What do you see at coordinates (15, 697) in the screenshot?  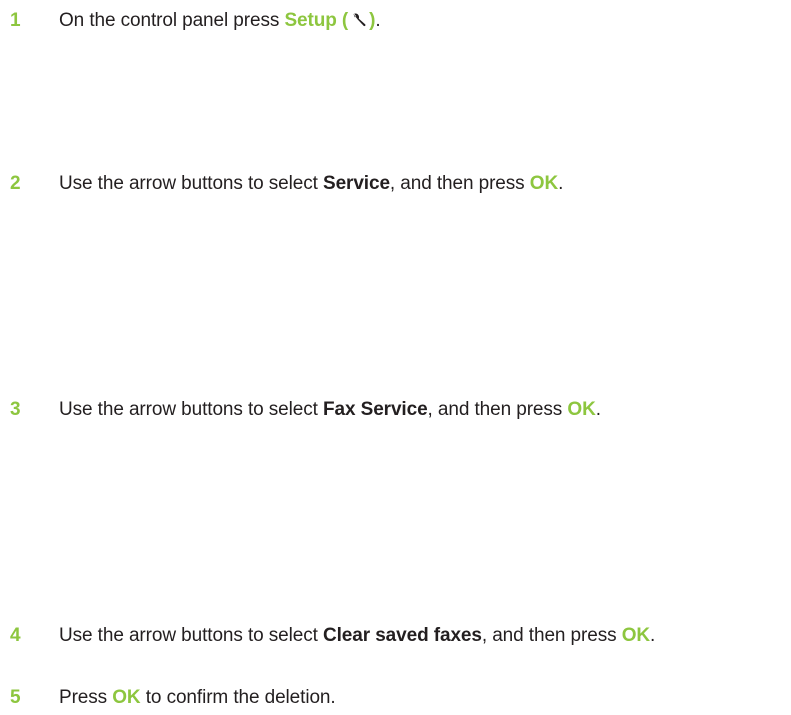 I see `step-number: 5` at bounding box center [15, 697].